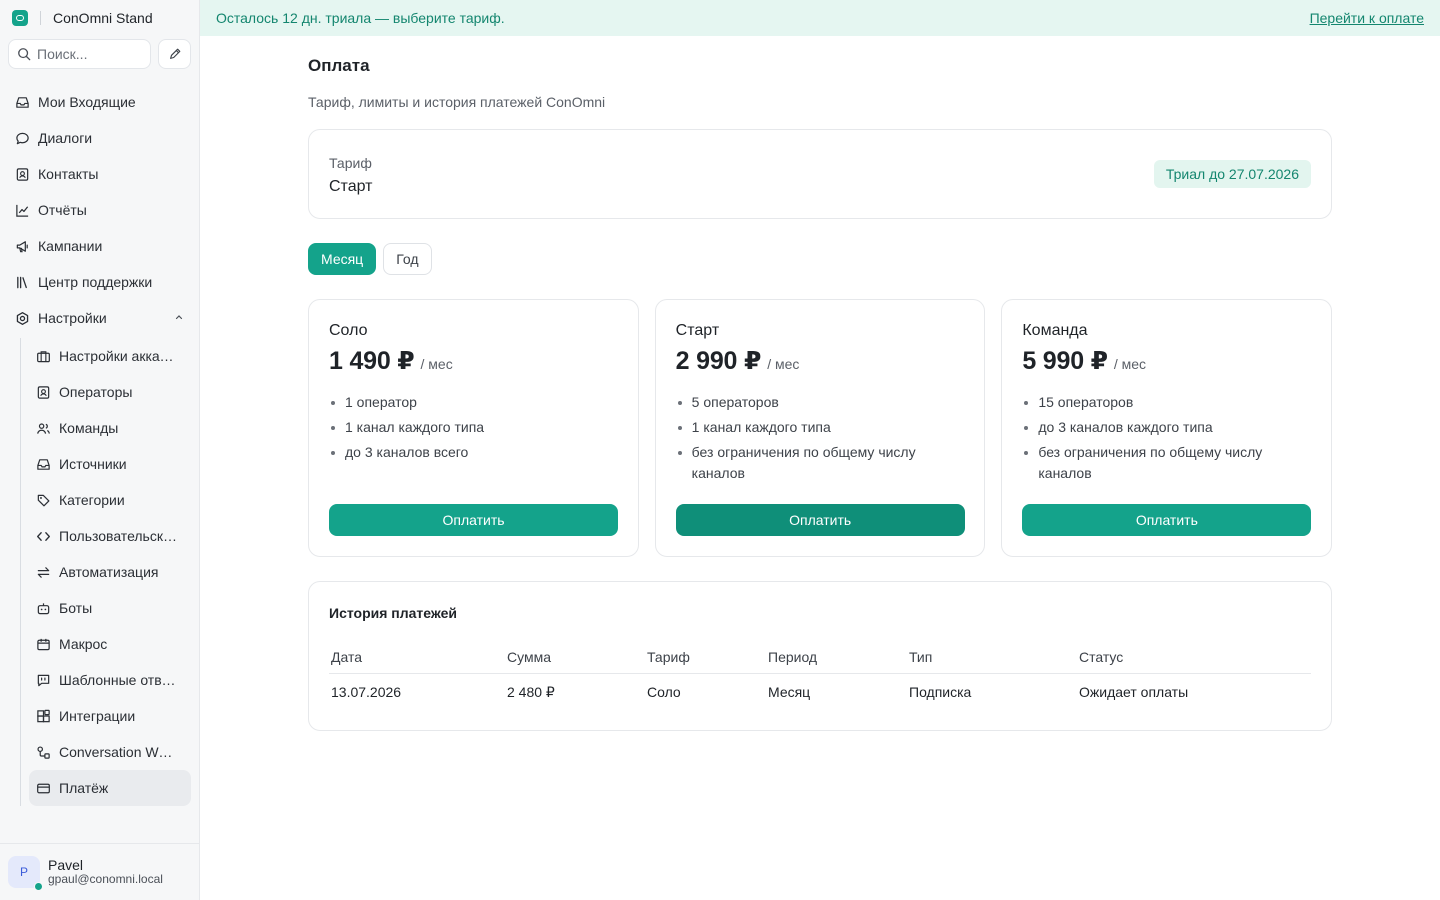 This screenshot has width=1440, height=900. Describe the element at coordinates (87, 54) in the screenshot. I see `search-input` at that location.